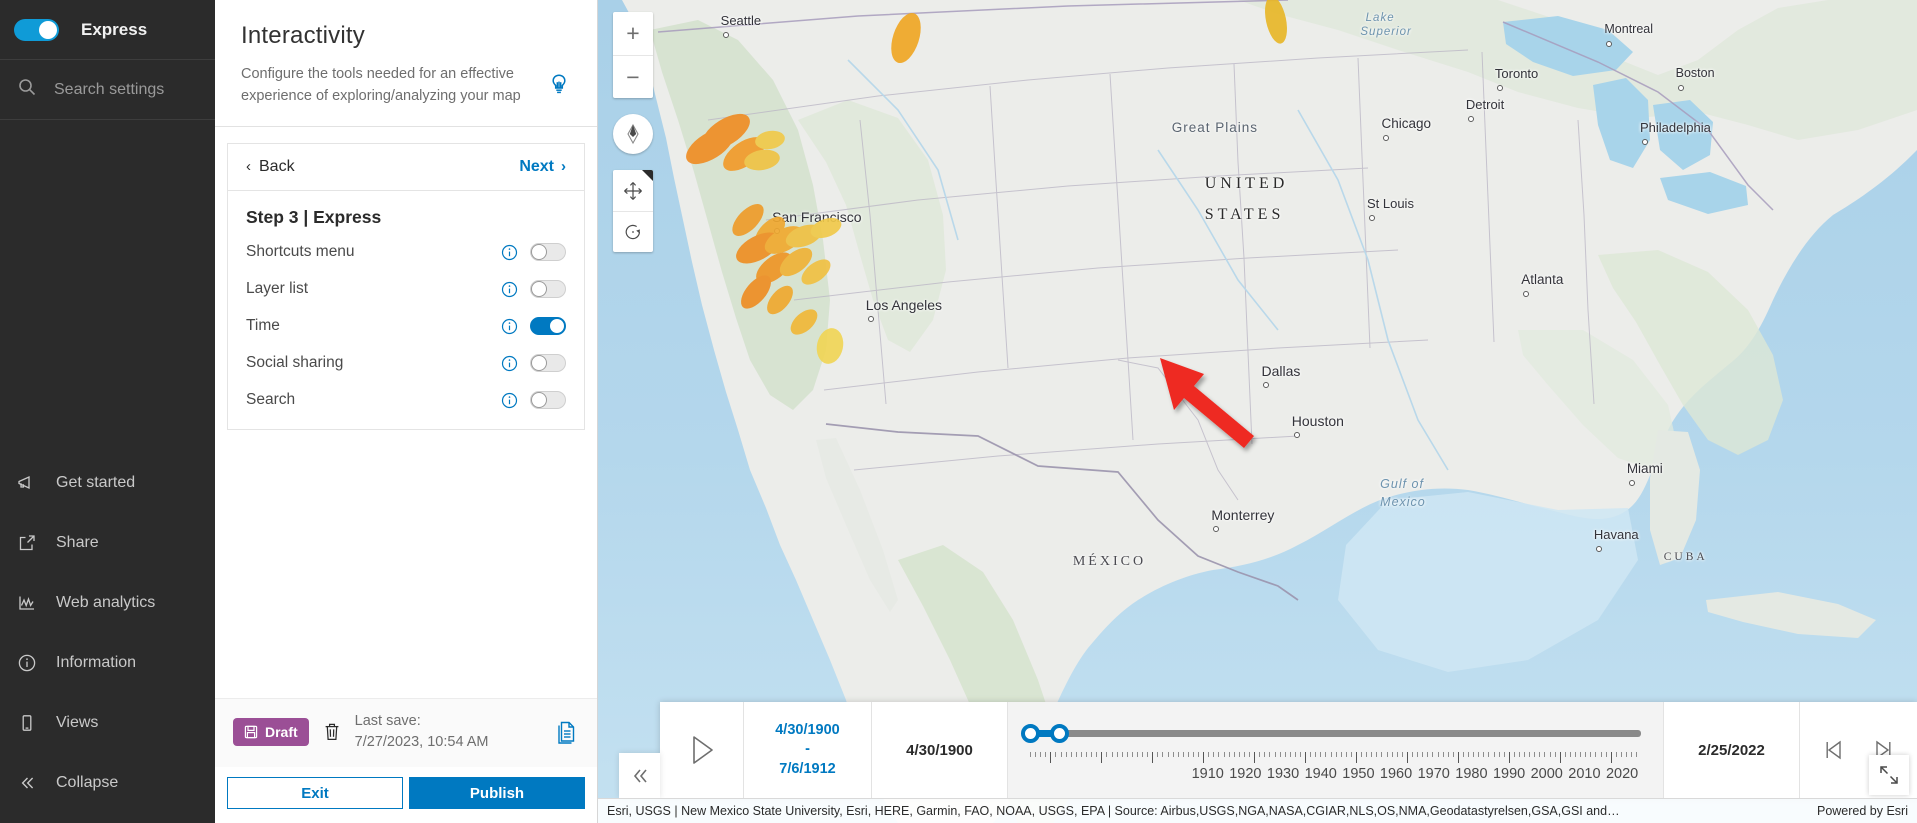 The height and width of the screenshot is (823, 1917). I want to click on delete-icon, so click(332, 732).